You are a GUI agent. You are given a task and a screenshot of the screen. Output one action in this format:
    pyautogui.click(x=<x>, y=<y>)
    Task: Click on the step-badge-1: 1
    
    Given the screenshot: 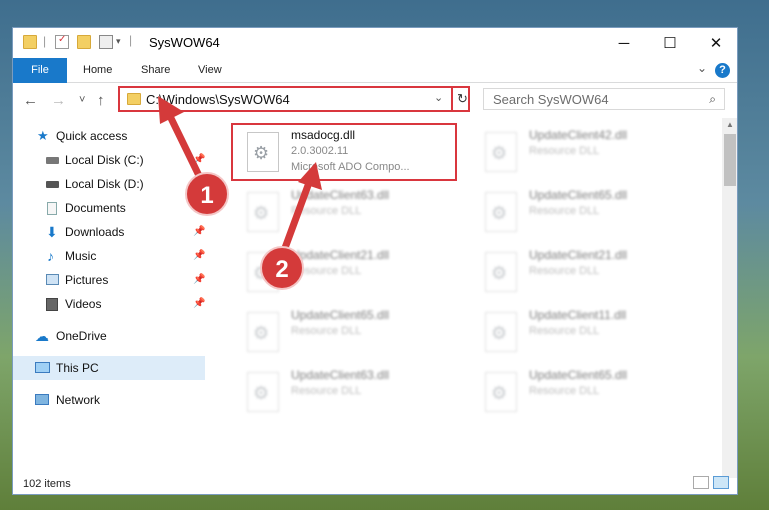 What is the action you would take?
    pyautogui.click(x=207, y=194)
    